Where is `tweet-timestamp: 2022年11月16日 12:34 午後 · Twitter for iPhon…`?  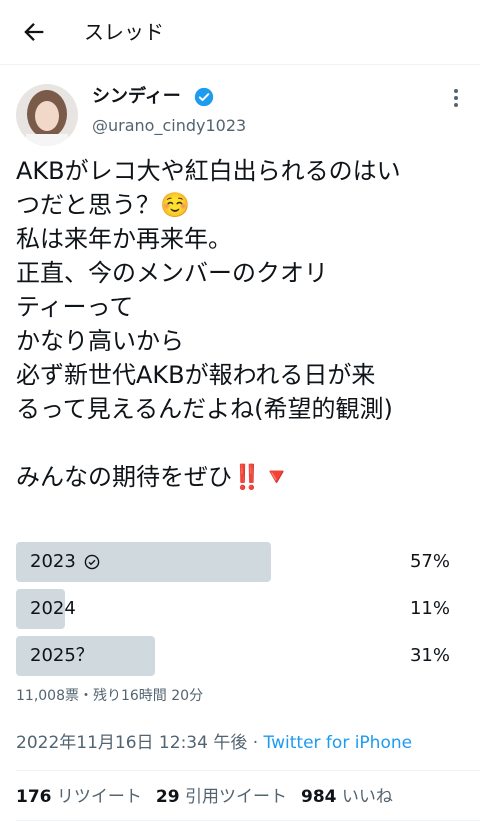 tweet-timestamp: 2022年11月16日 12:34 午後 · Twitter for iPhon… is located at coordinates (214, 743).